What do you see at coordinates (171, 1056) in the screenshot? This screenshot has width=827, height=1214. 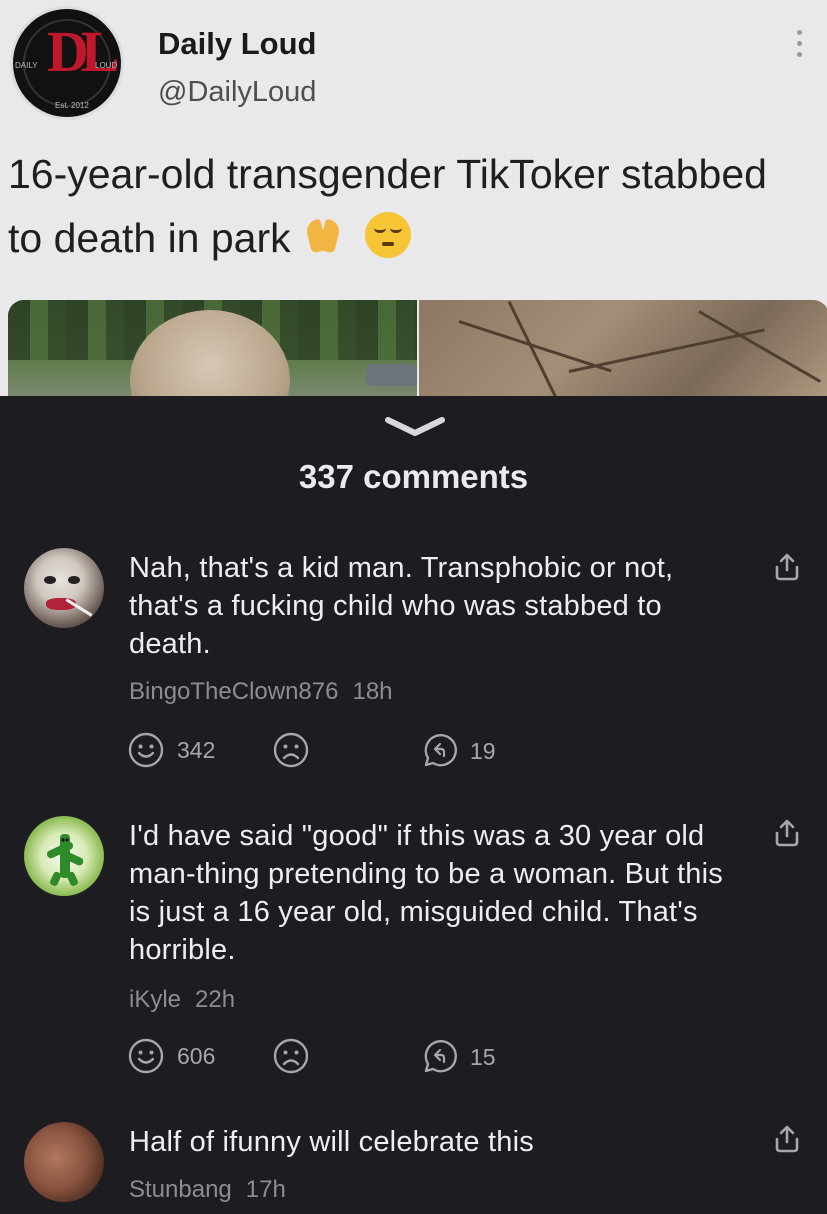 I see `like-button: 606` at bounding box center [171, 1056].